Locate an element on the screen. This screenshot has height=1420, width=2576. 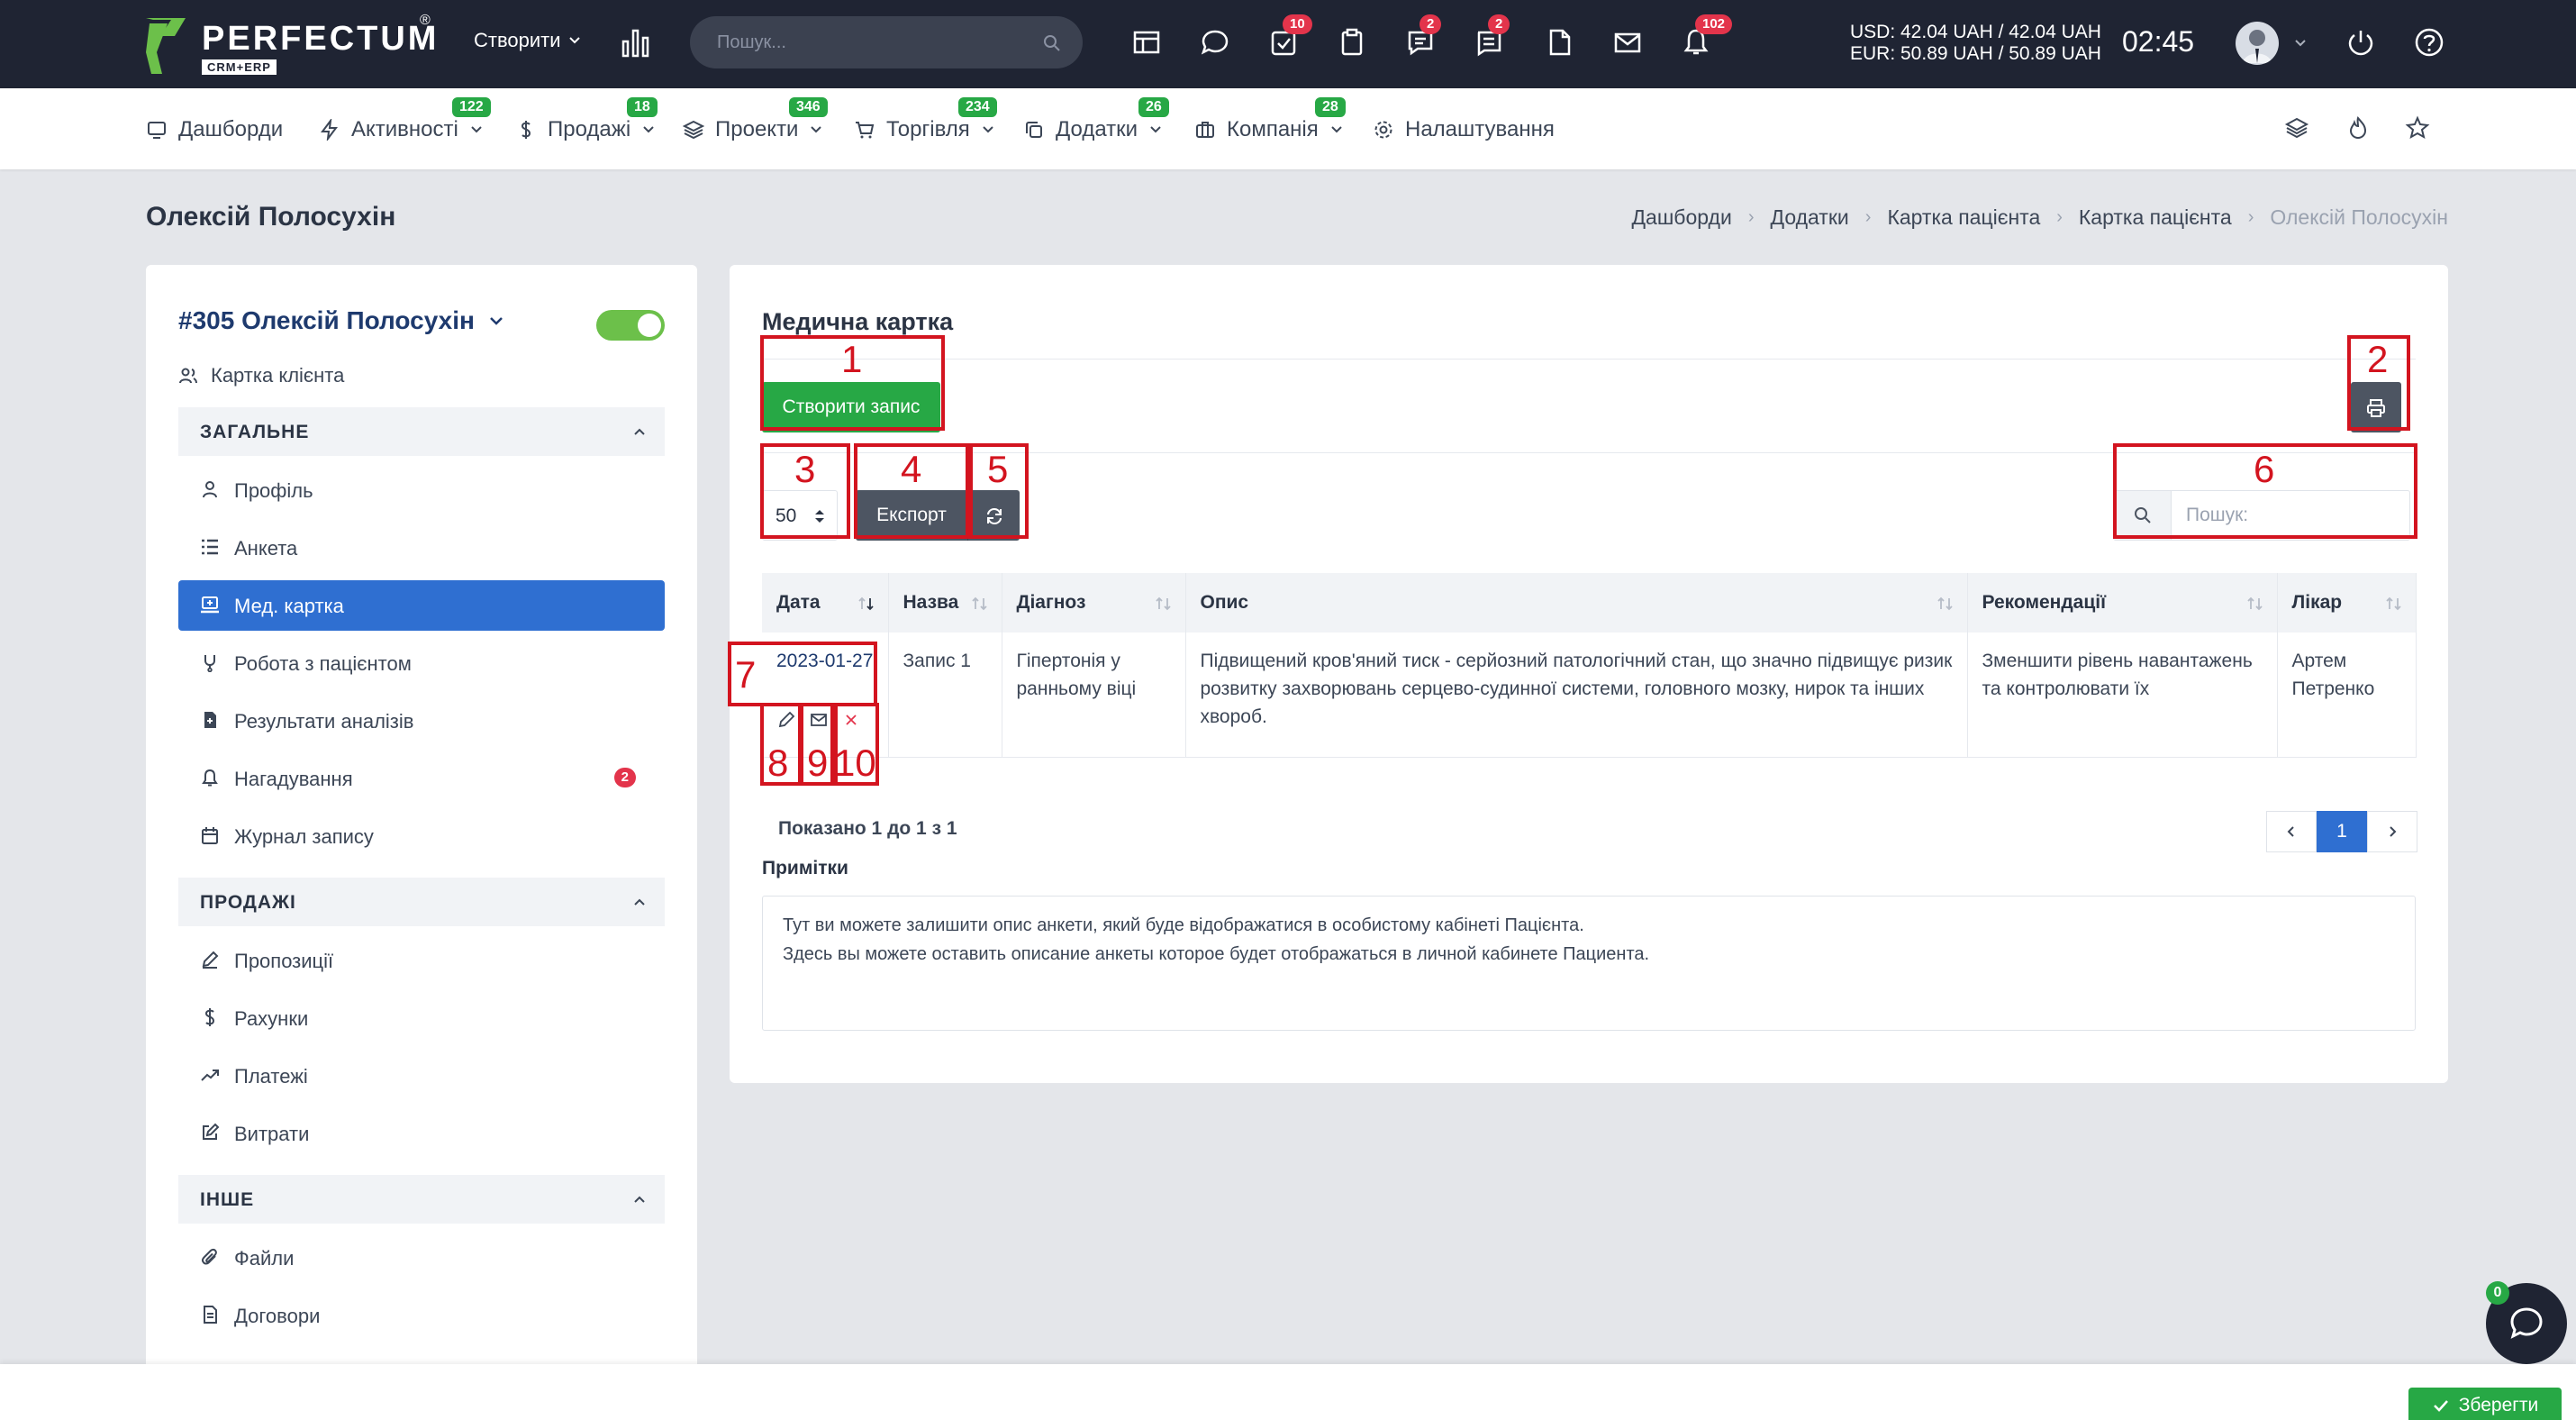
row-actions is located at coordinates (818, 720).